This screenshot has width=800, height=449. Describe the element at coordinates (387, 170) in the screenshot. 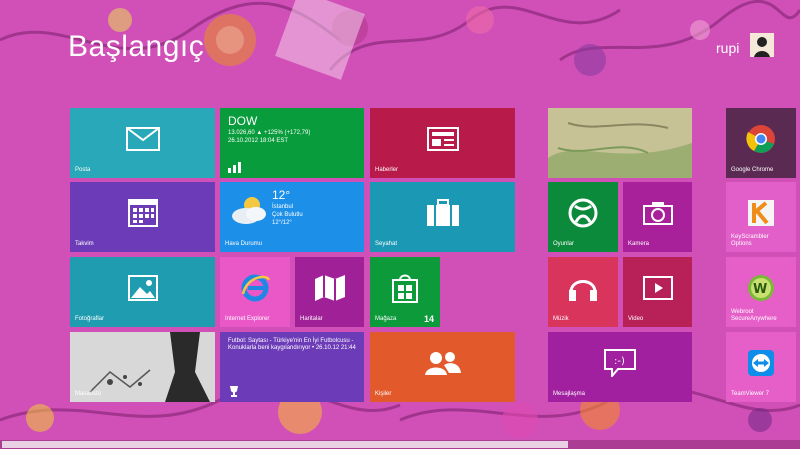

I see `tile-label: Haberler` at that location.